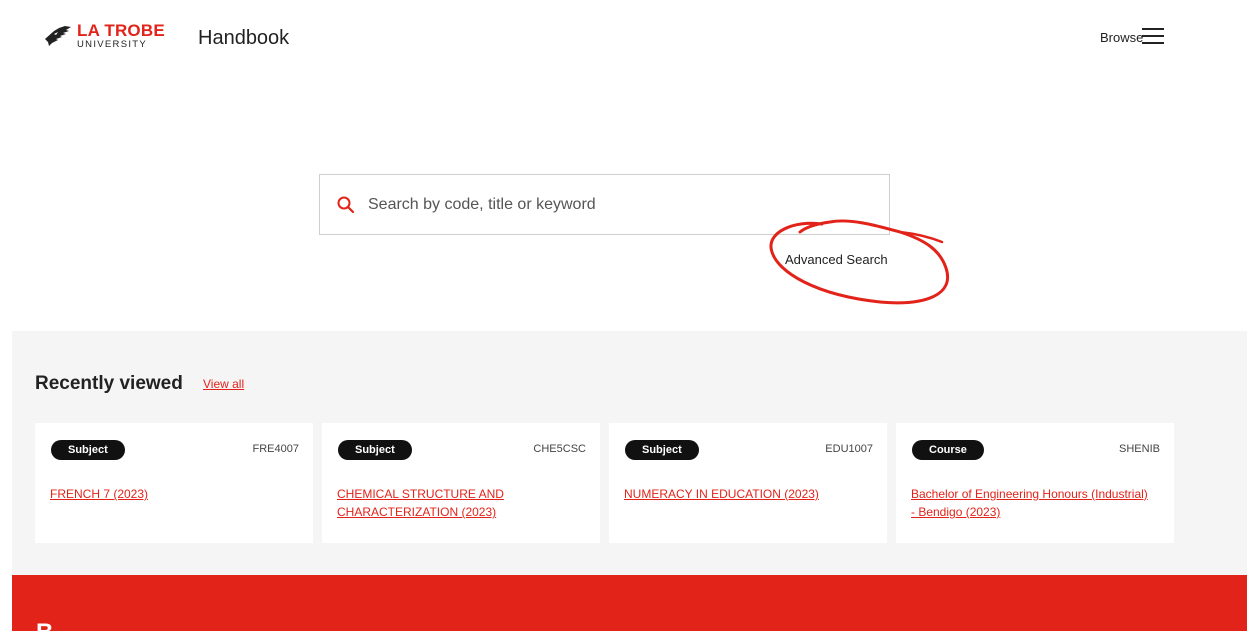  Describe the element at coordinates (849, 449) in the screenshot. I see `item-code: EDU1007` at that location.